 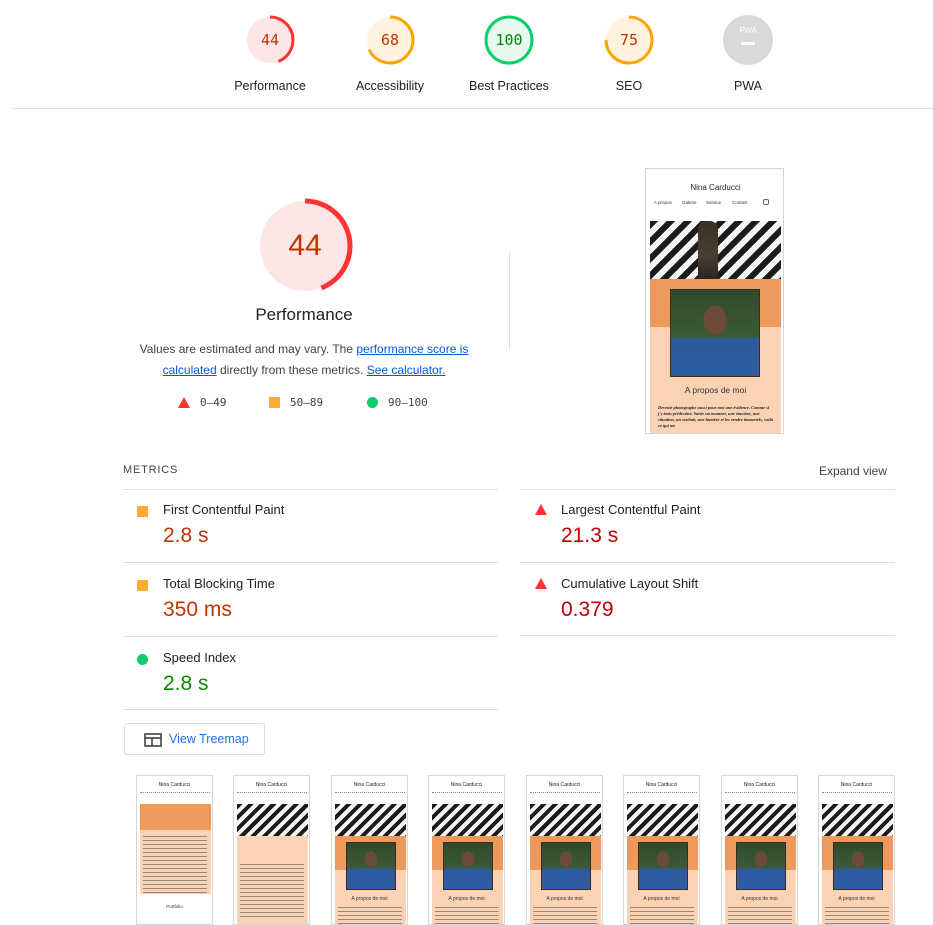 What do you see at coordinates (271, 850) in the screenshot?
I see `filmstrip-frame: Nina Carducci` at bounding box center [271, 850].